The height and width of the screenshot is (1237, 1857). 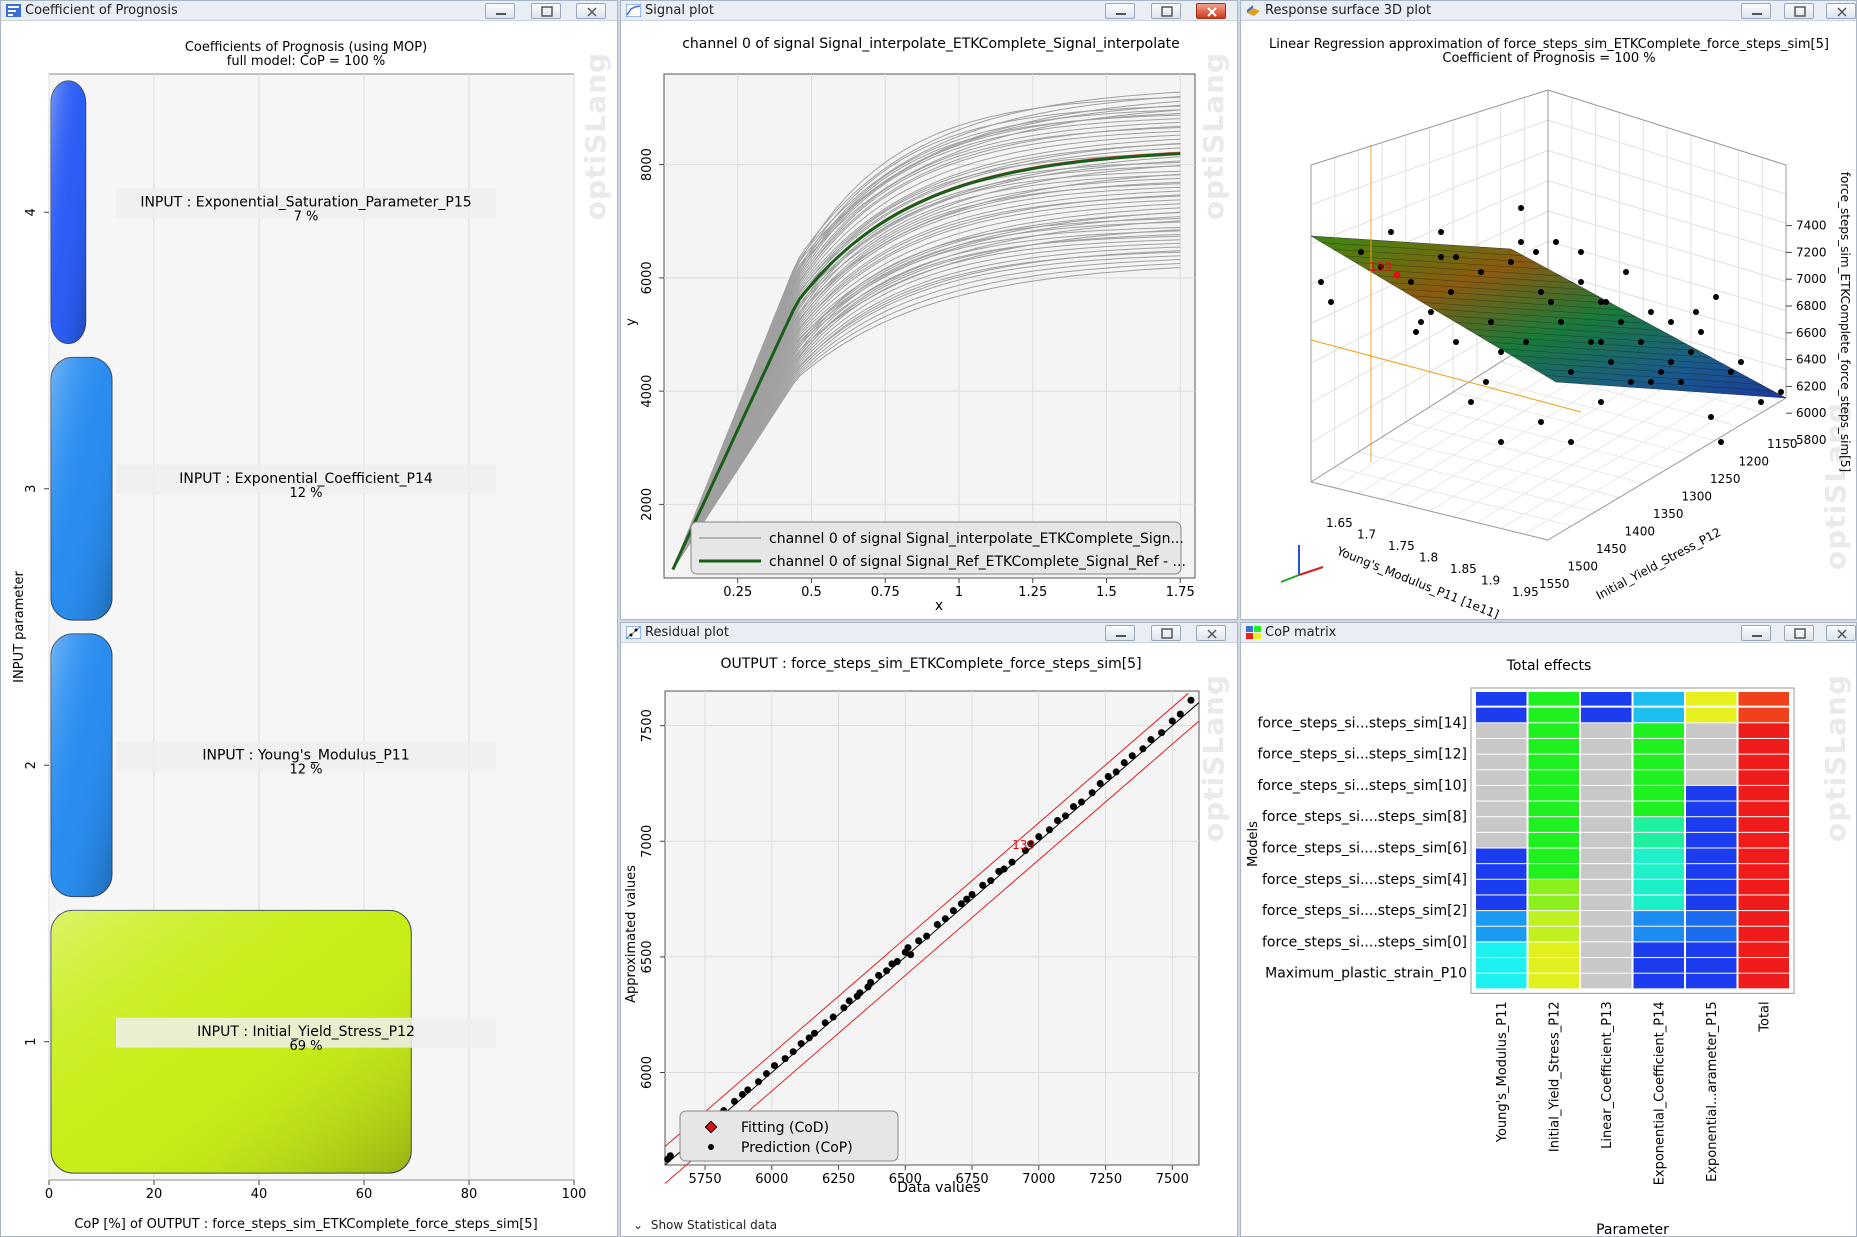 What do you see at coordinates (1811, 306) in the screenshot?
I see `z-tick-label: 6800` at bounding box center [1811, 306].